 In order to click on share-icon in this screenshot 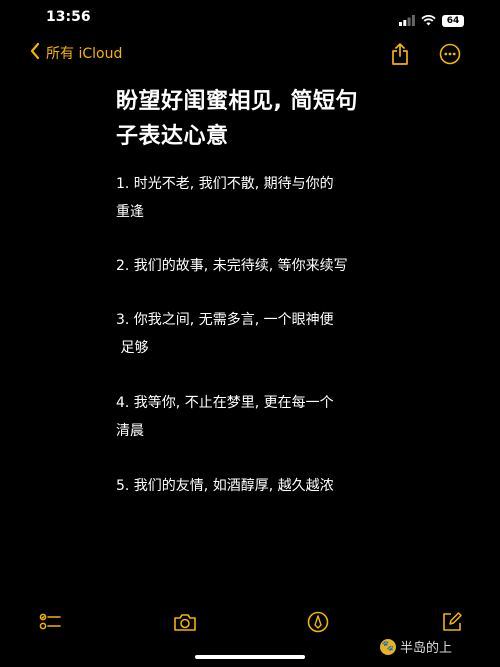, I will do `click(400, 54)`.